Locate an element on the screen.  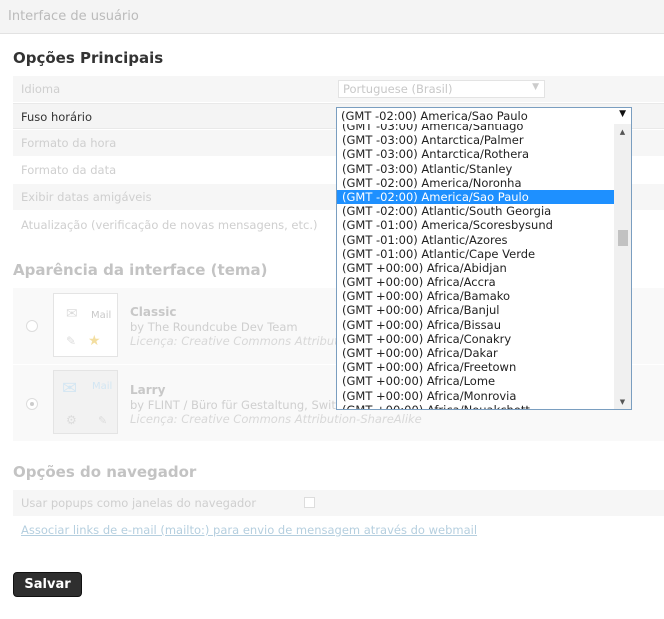
theme-name-classic: Classic is located at coordinates (153, 312).